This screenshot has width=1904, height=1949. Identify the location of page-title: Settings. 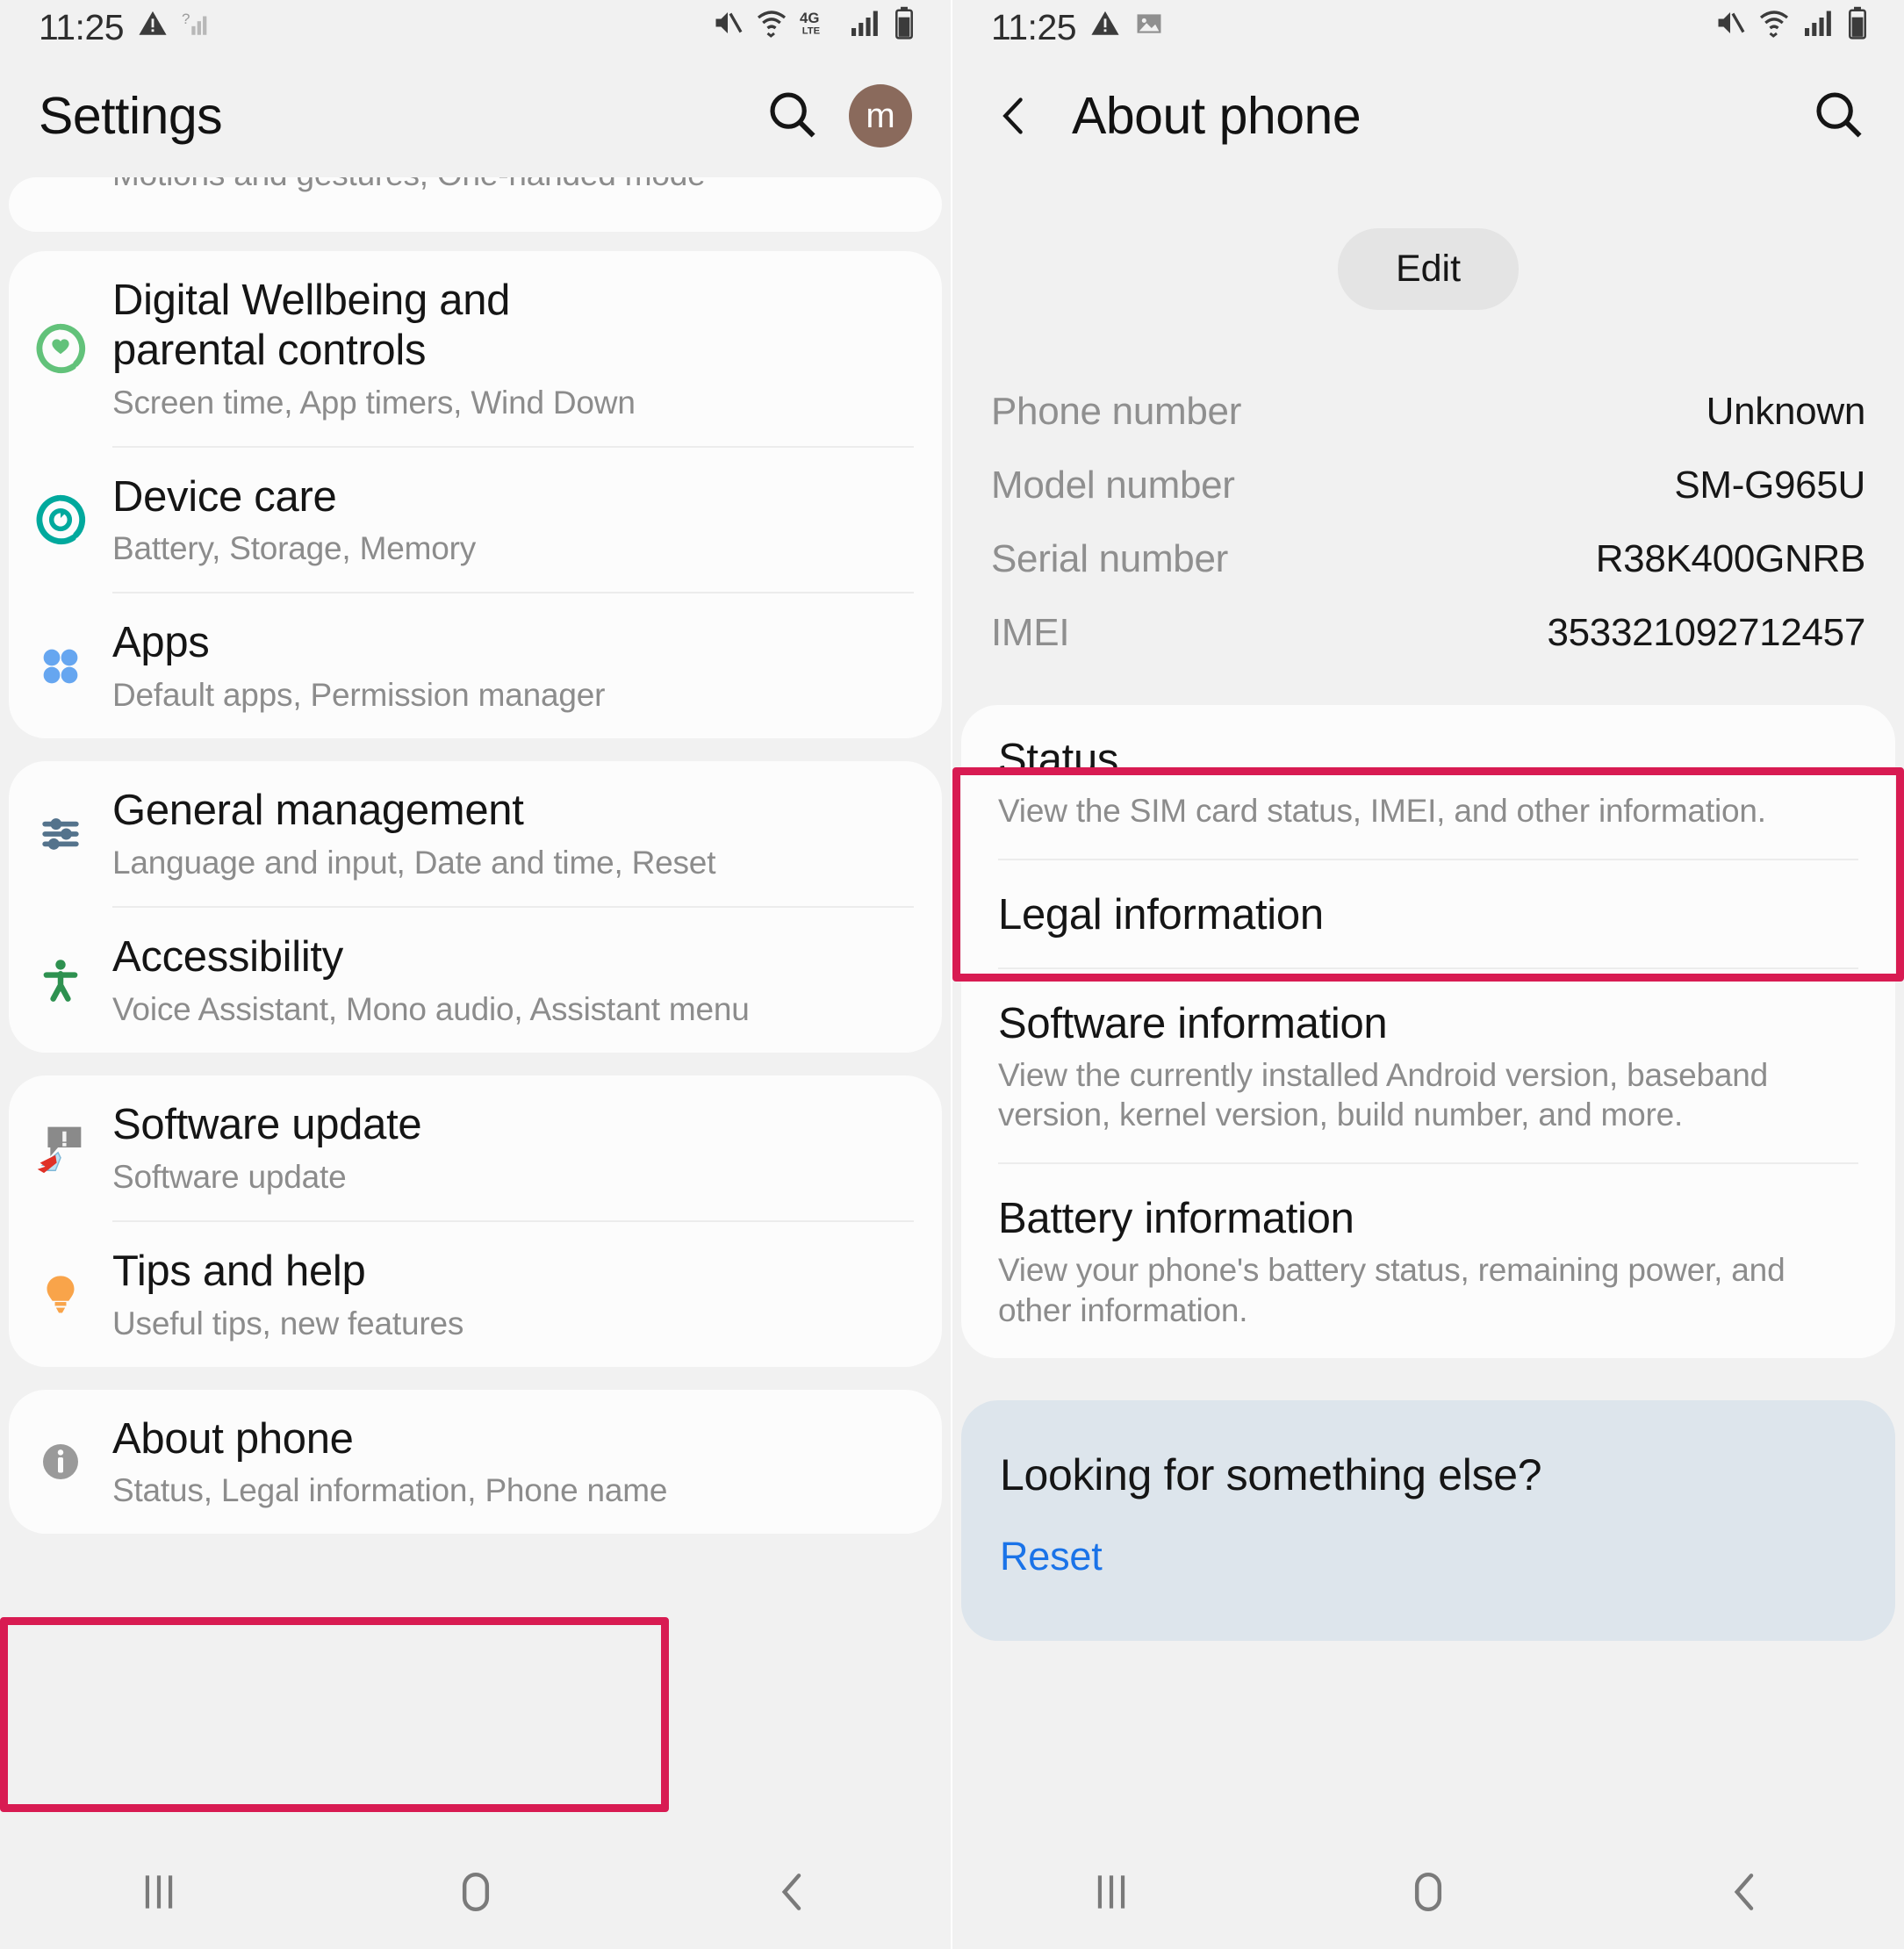
(131, 116).